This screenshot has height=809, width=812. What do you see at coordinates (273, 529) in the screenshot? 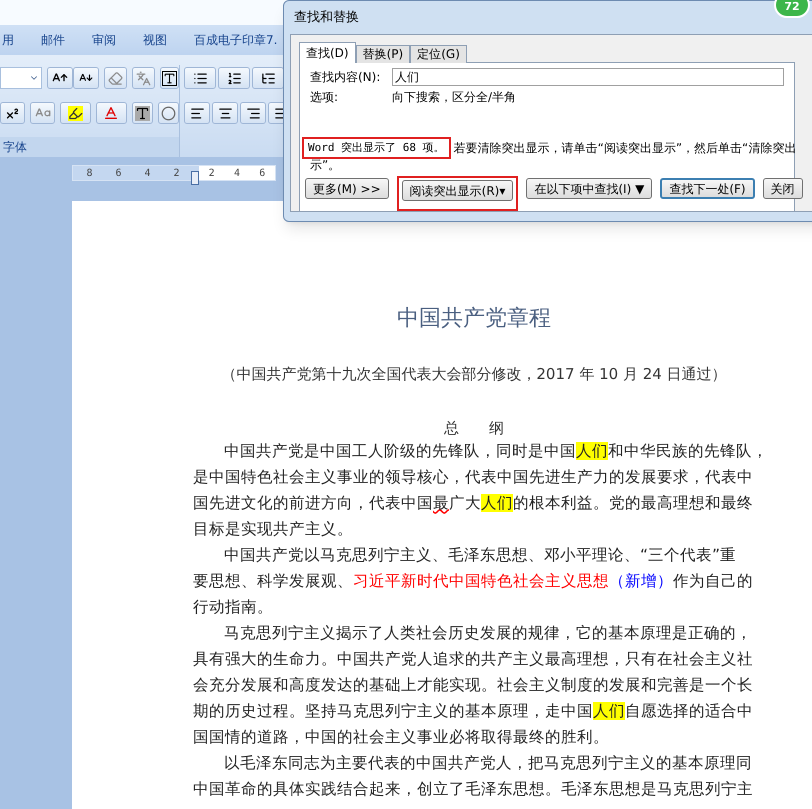
I see `paragraph-line: 目标是实现共产主义。` at bounding box center [273, 529].